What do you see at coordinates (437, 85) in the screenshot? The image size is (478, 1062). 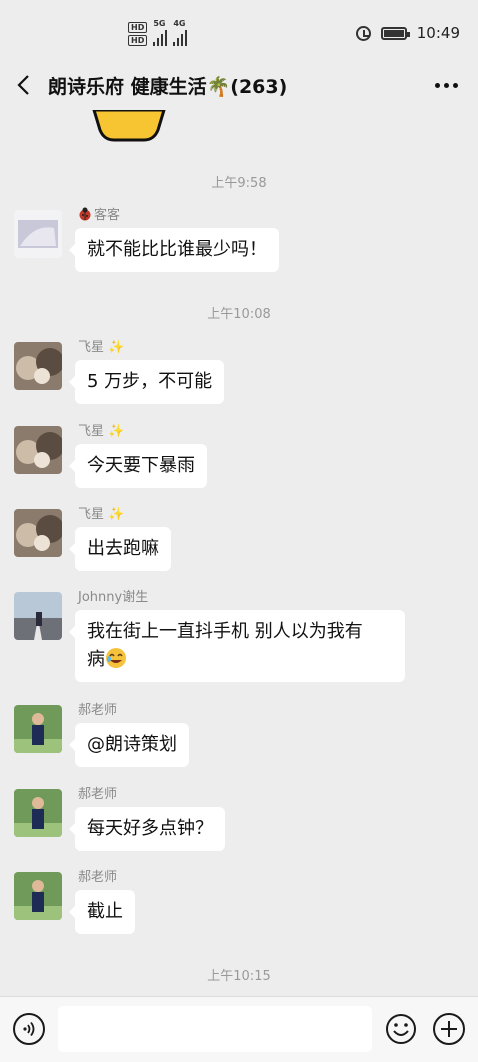 I see `more-dots-icon` at bounding box center [437, 85].